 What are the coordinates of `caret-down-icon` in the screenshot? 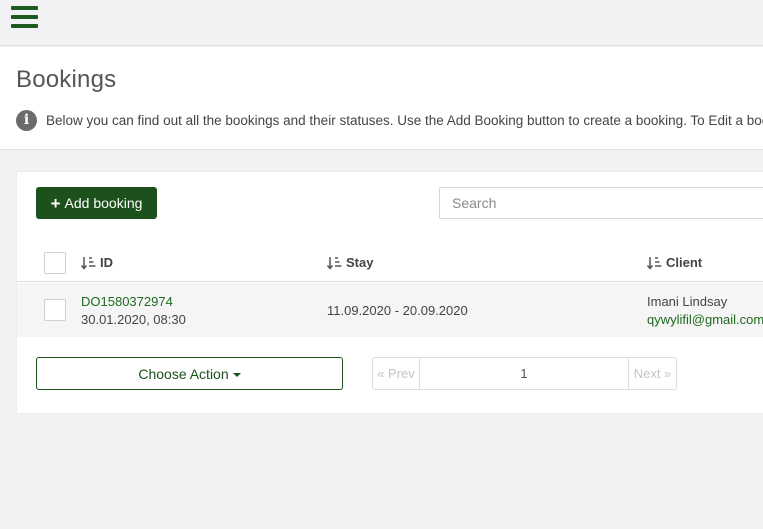 It's located at (236, 374).